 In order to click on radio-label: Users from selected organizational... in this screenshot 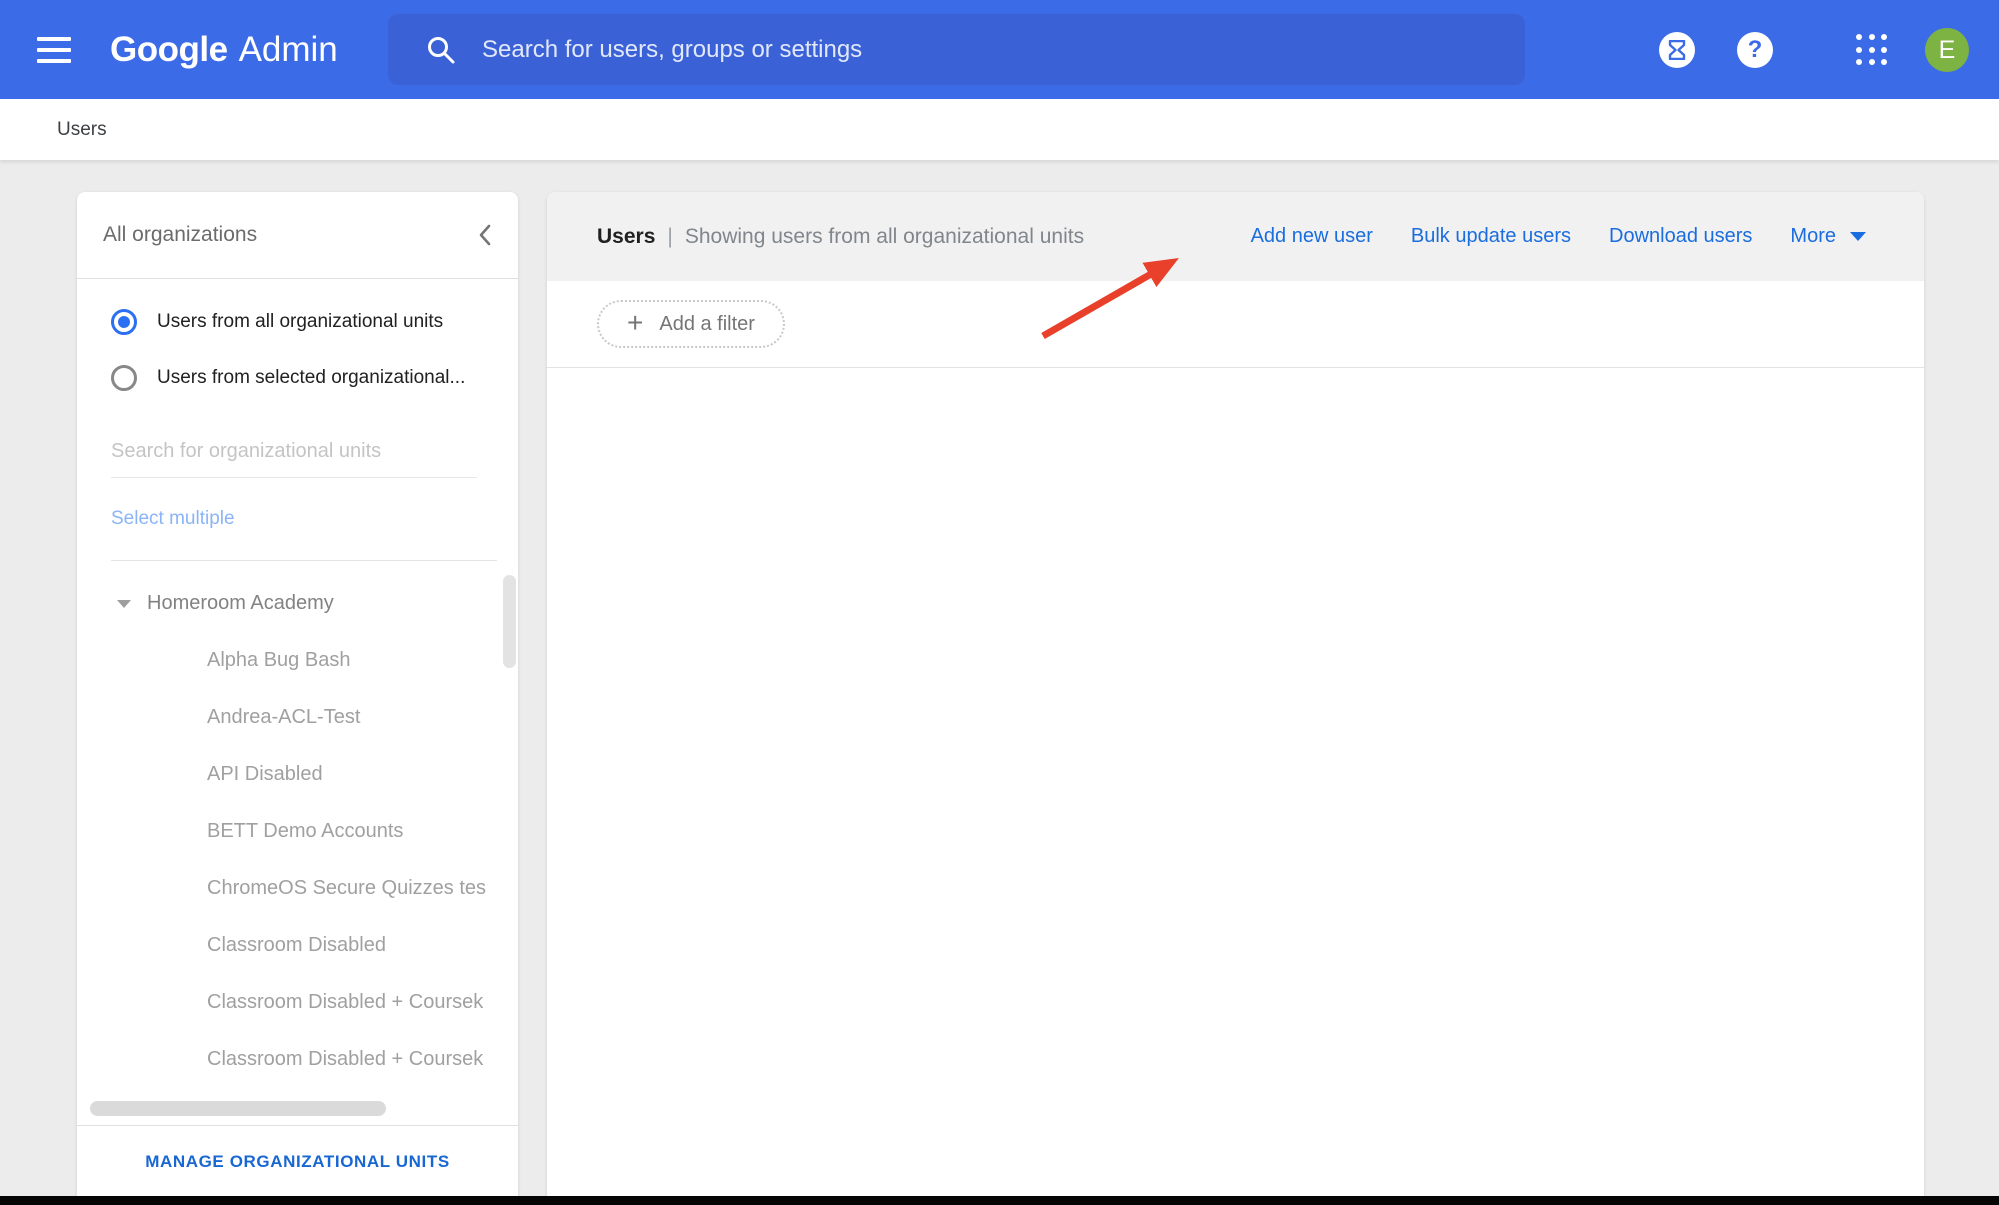, I will do `click(311, 377)`.